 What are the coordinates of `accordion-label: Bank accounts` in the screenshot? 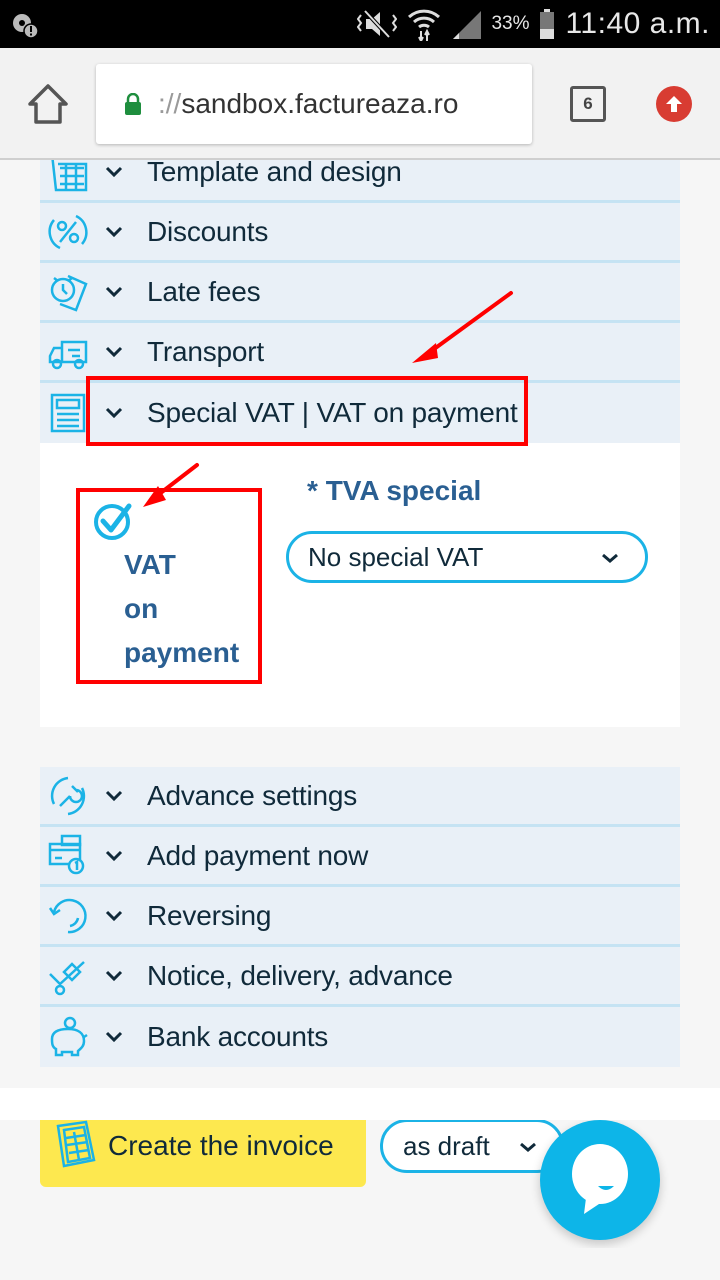 It's located at (238, 1036).